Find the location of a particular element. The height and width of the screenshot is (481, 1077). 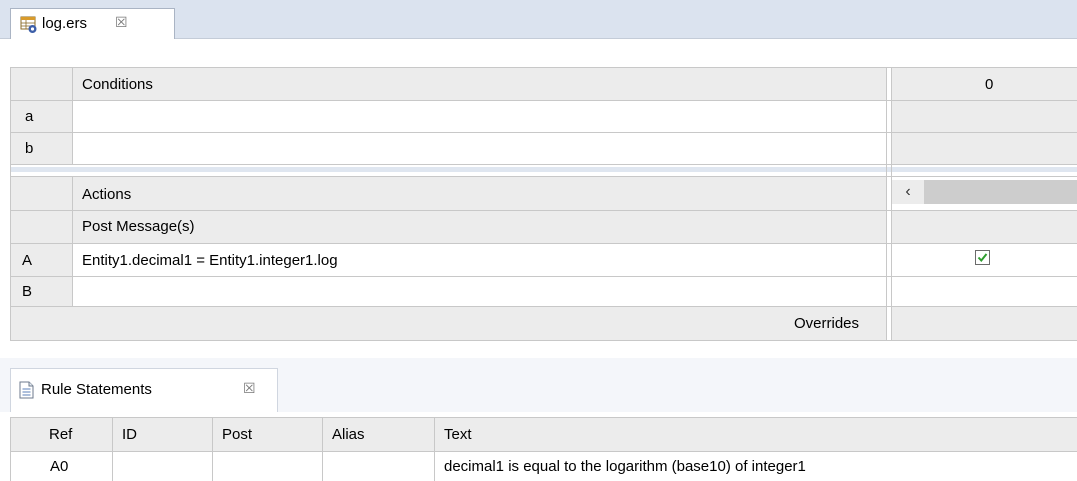

rule-statements-tab: Rule Statements ☒ is located at coordinates (144, 390).